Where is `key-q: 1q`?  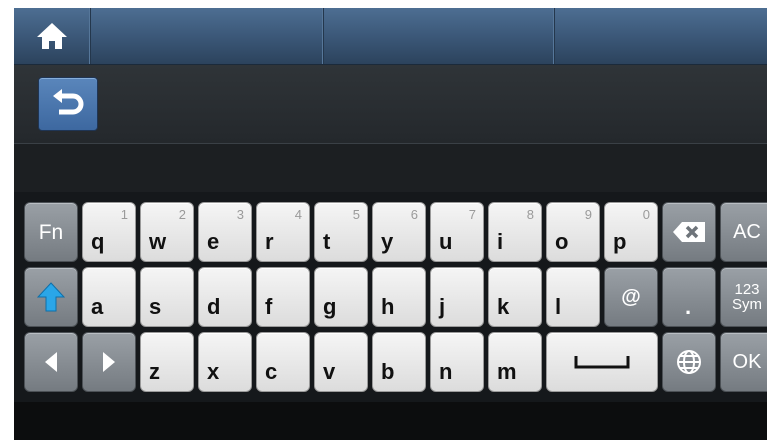 key-q: 1q is located at coordinates (109, 232).